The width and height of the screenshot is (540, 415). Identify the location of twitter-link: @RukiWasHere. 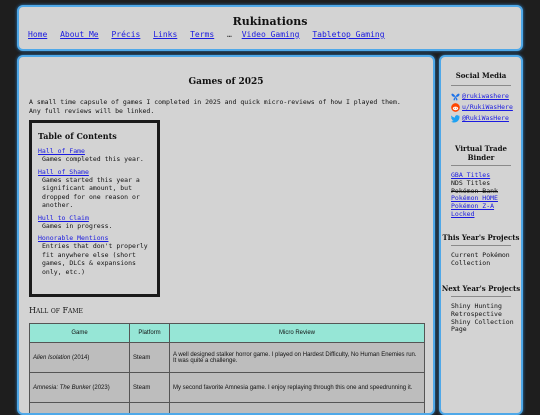
(485, 119).